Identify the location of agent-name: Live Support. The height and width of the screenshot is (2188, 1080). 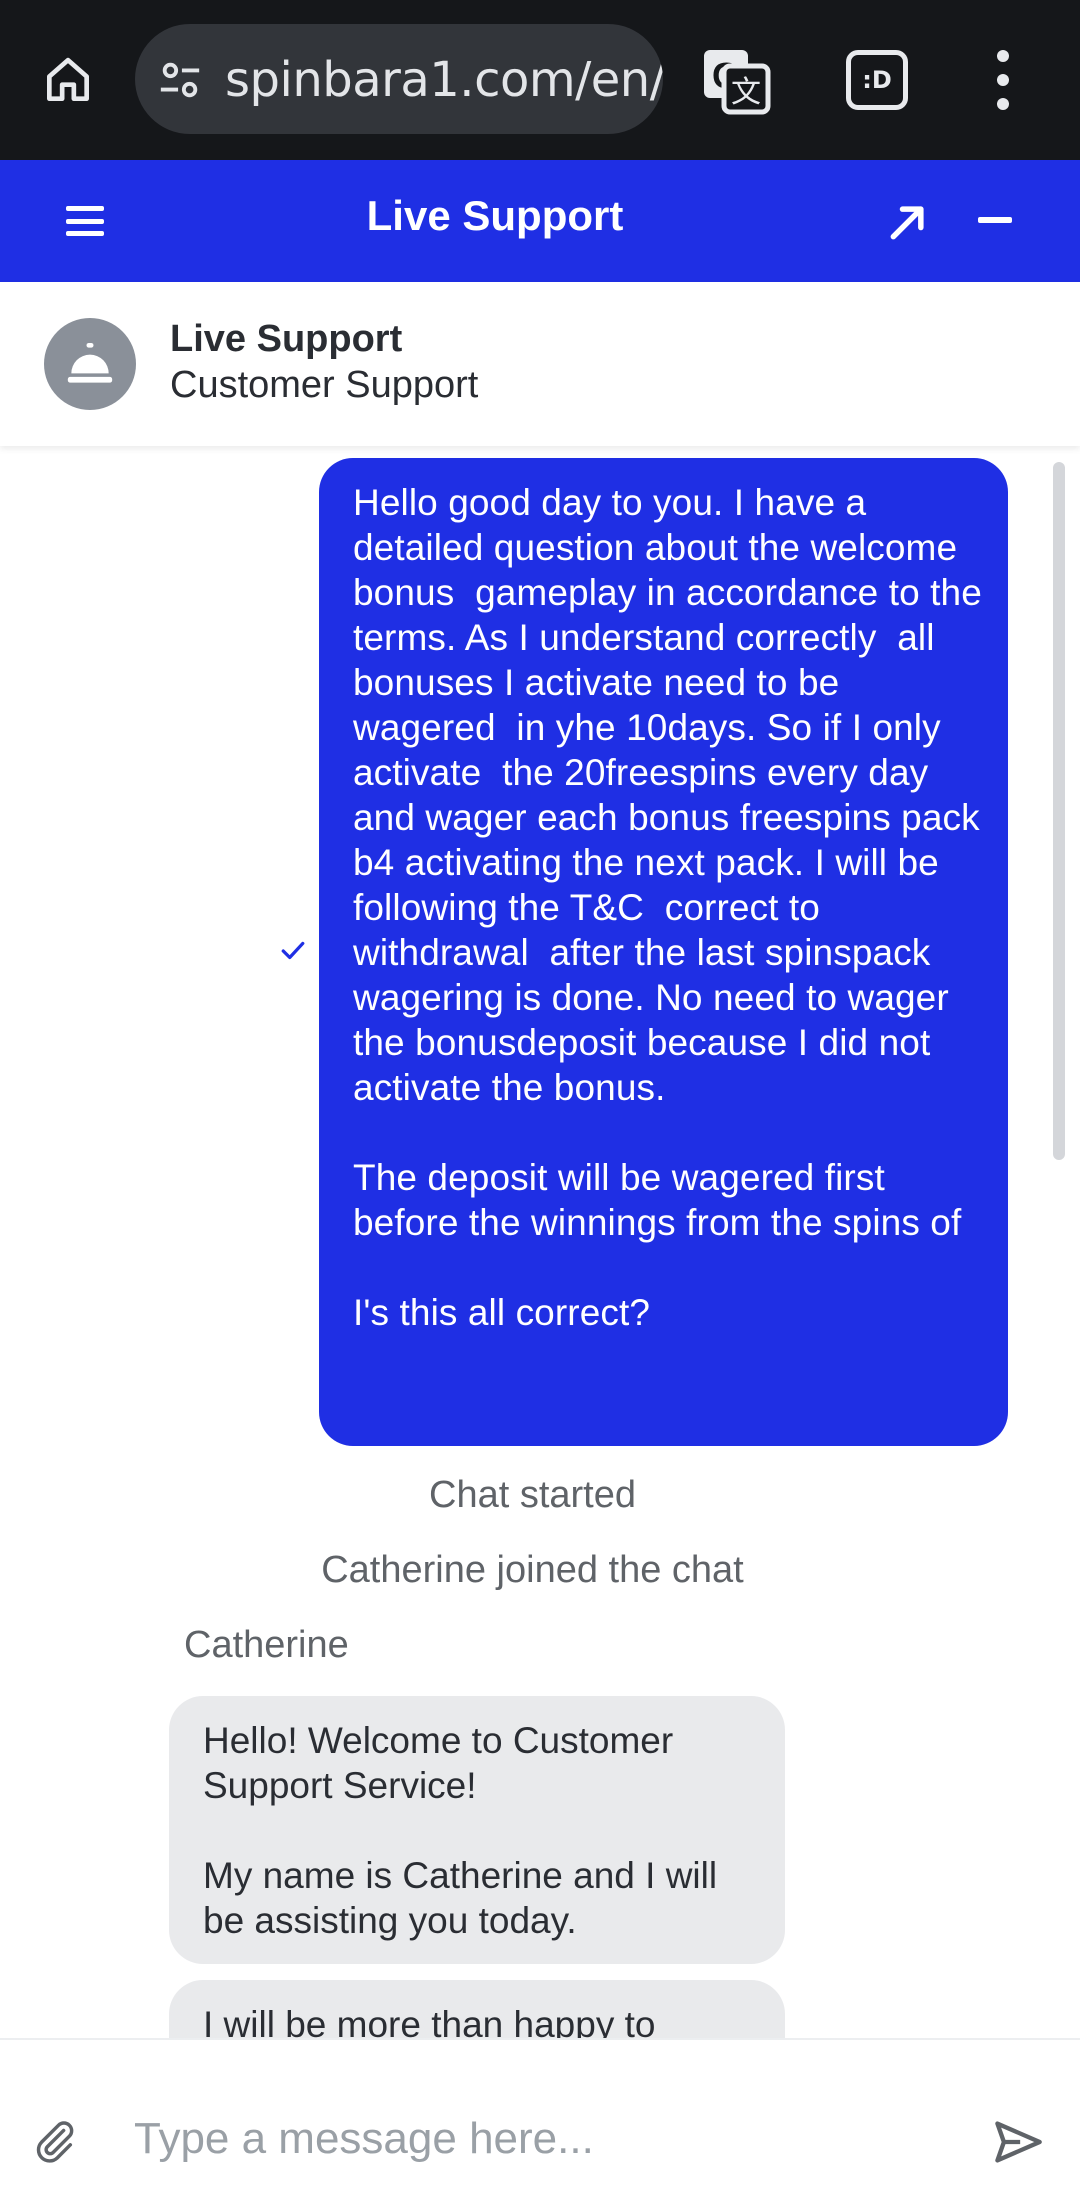
(286, 339).